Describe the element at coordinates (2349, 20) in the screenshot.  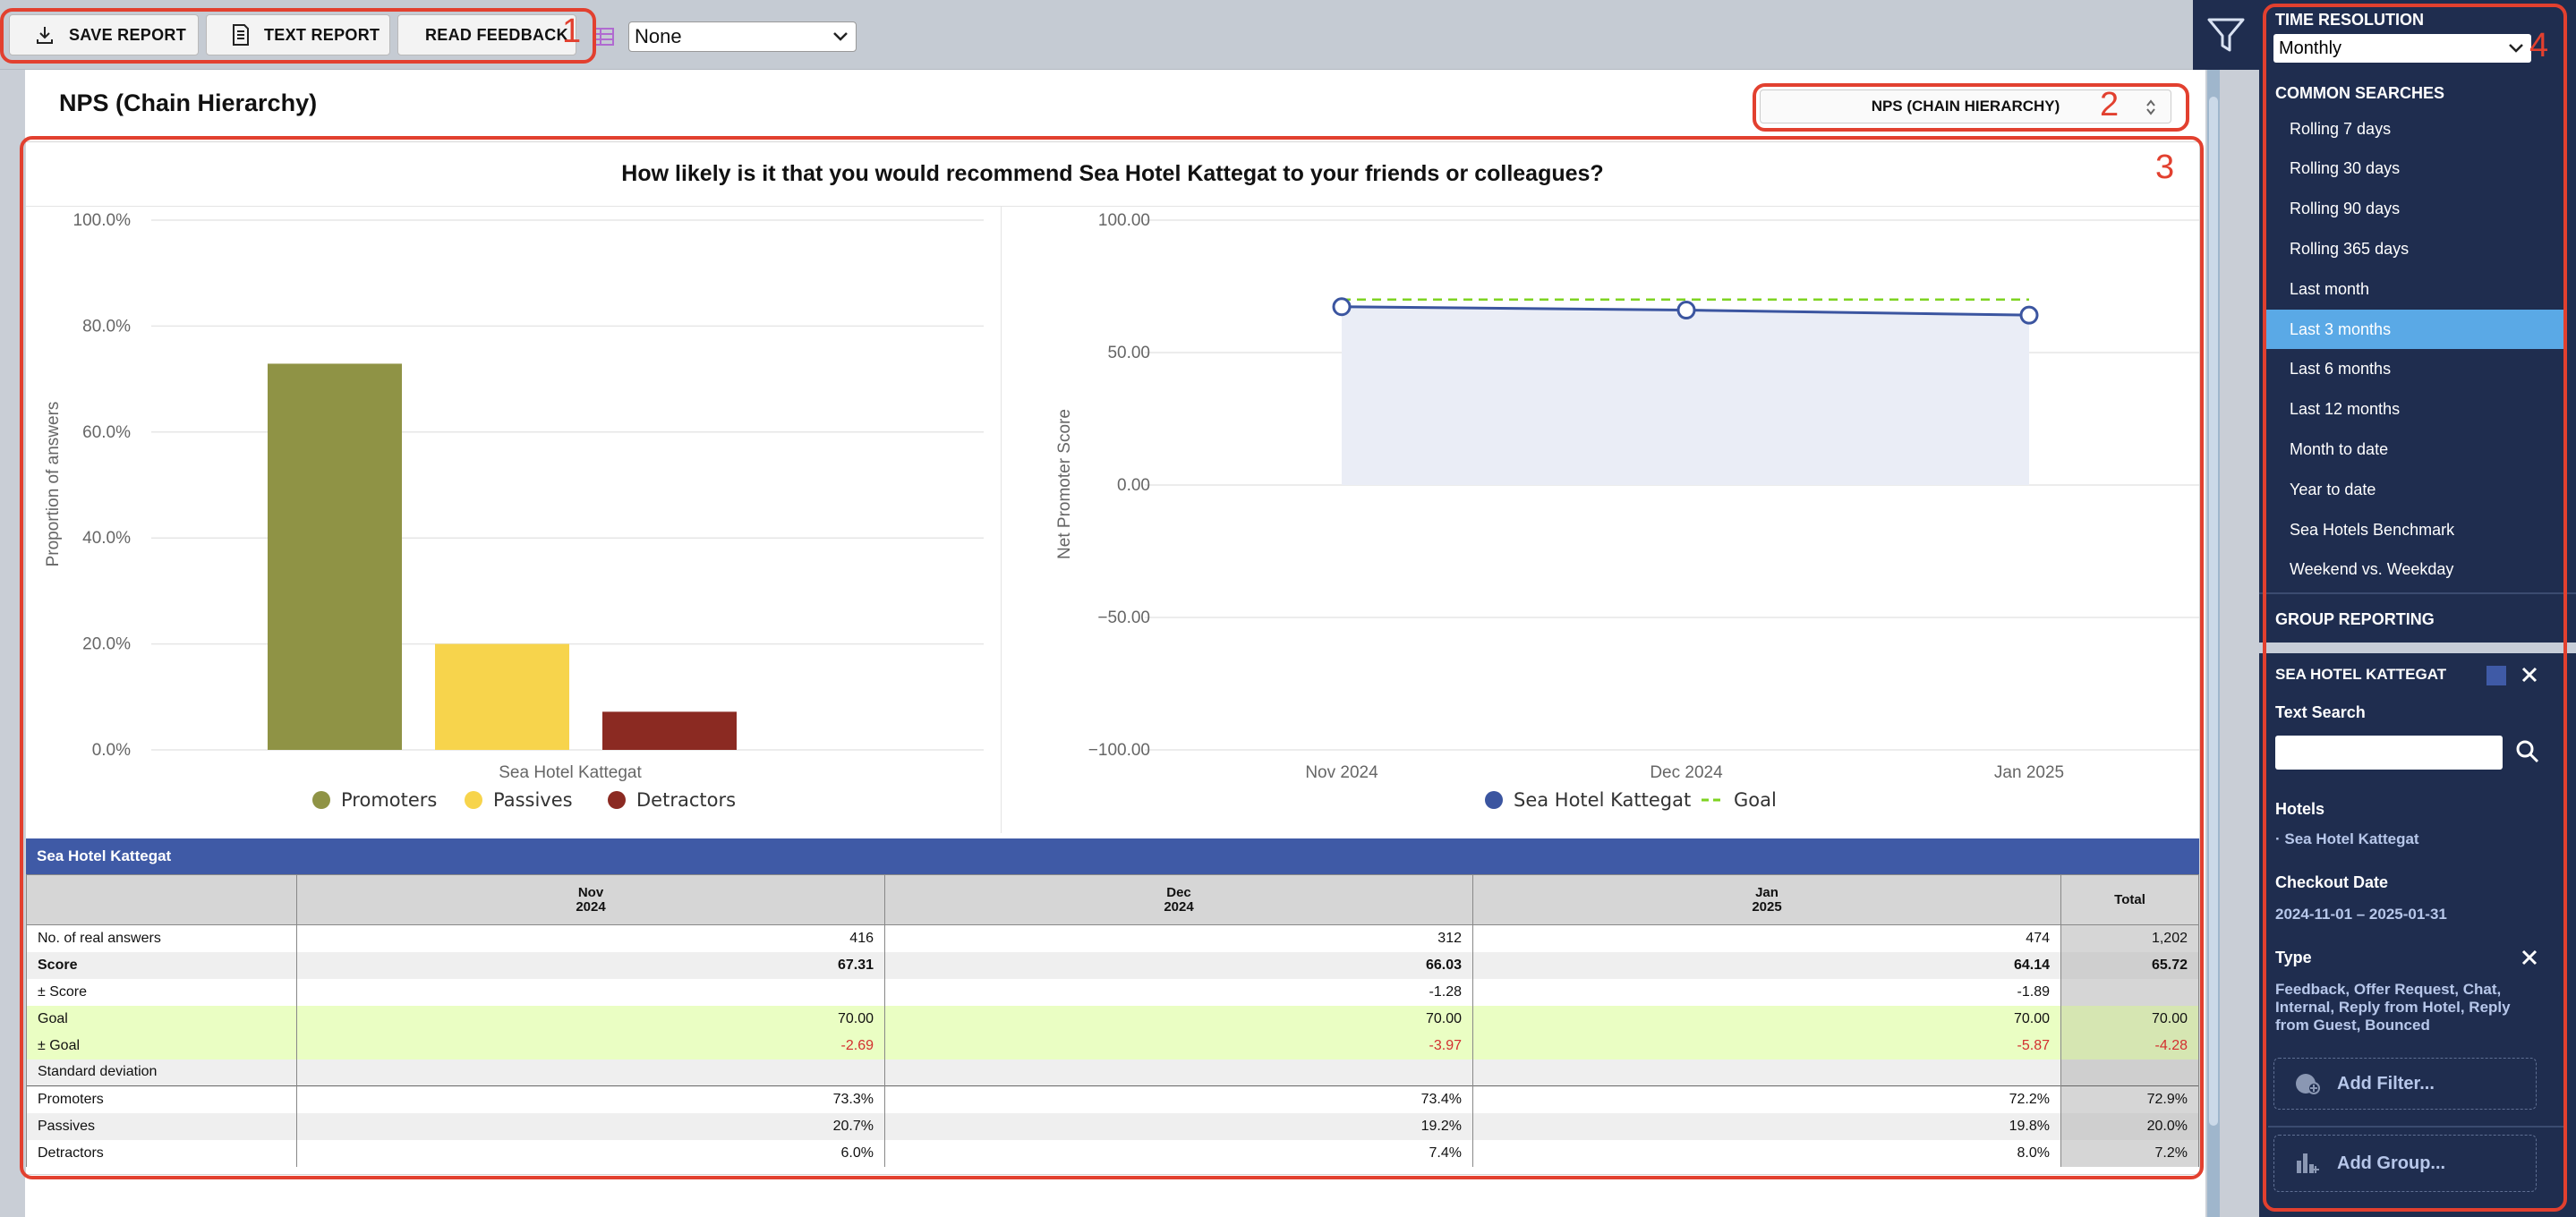
I see `time-resolution-heading: TIME RESOLUTION` at that location.